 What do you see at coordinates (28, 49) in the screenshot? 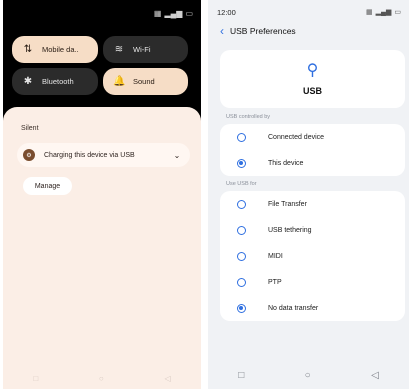
I see `mobile-data-icon: ⇅` at bounding box center [28, 49].